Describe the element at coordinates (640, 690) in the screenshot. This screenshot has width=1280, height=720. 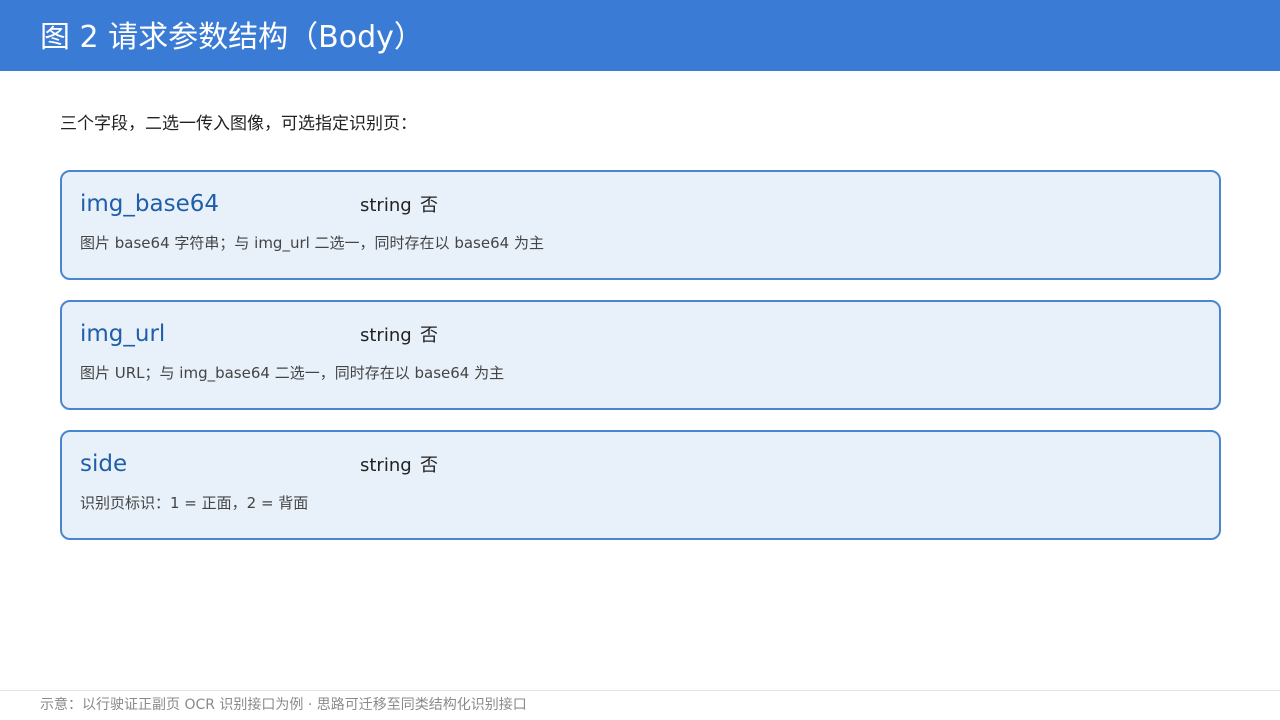
I see `footer-divider` at that location.